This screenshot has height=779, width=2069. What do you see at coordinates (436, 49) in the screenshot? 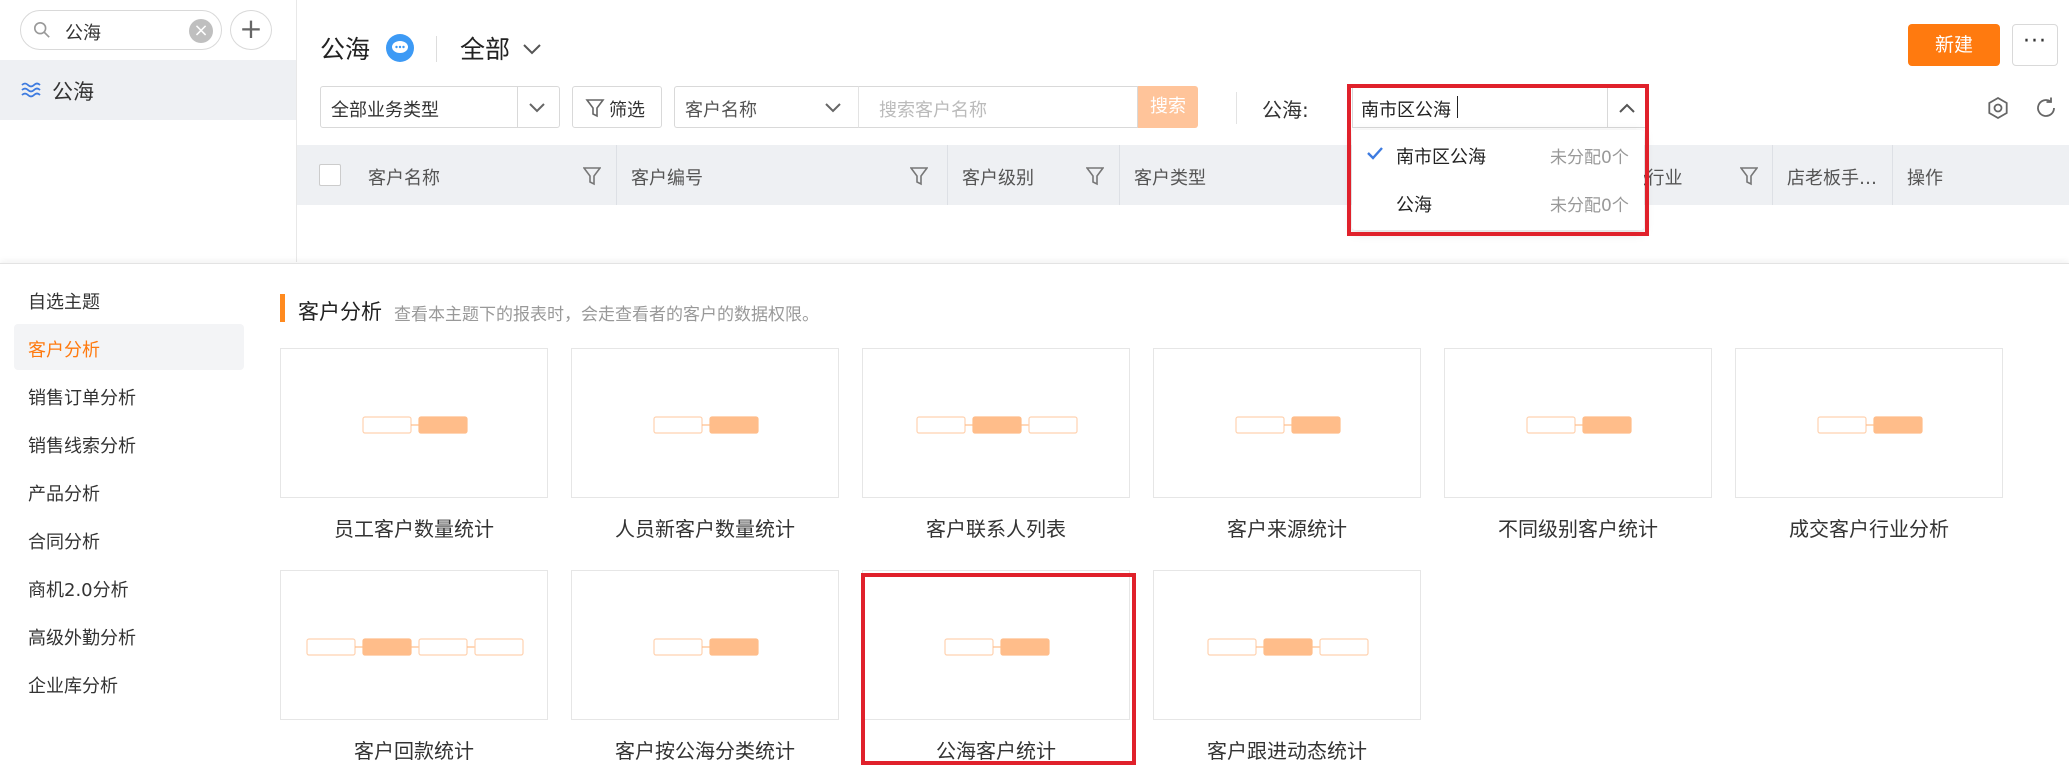
I see `header-divider` at bounding box center [436, 49].